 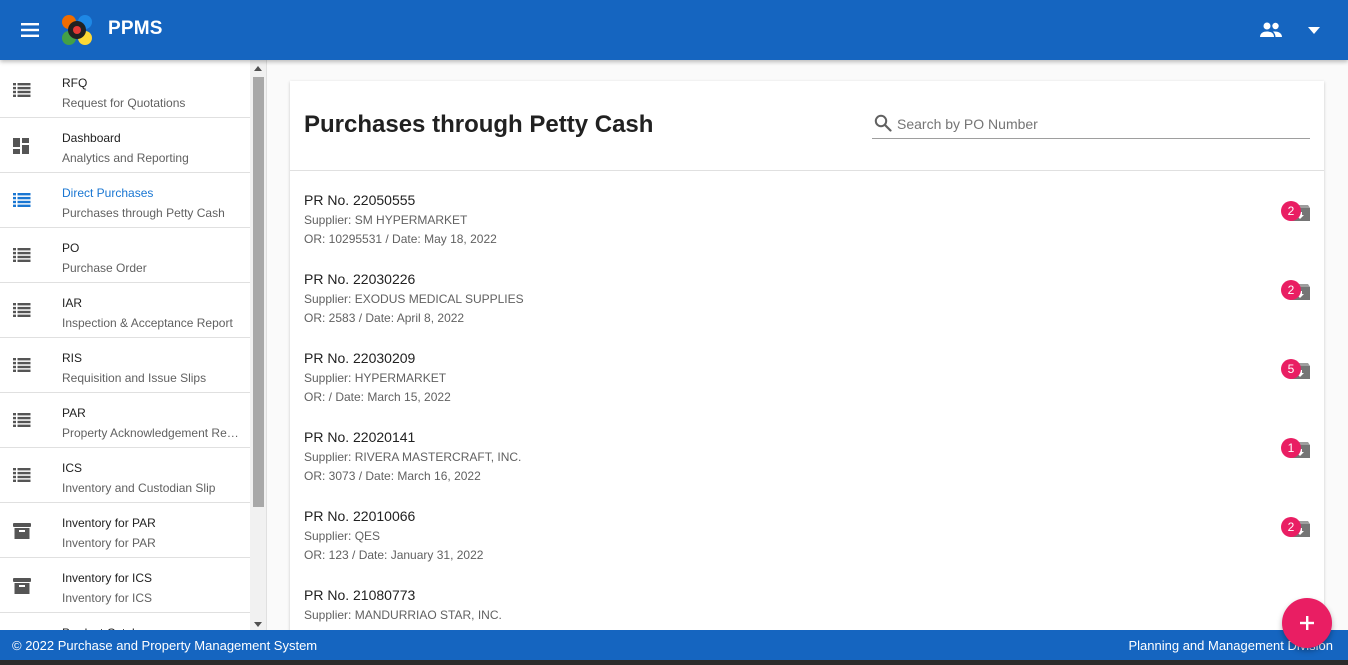 What do you see at coordinates (107, 598) in the screenshot?
I see `sidebar-item-subtitle: Inventory for ICS` at bounding box center [107, 598].